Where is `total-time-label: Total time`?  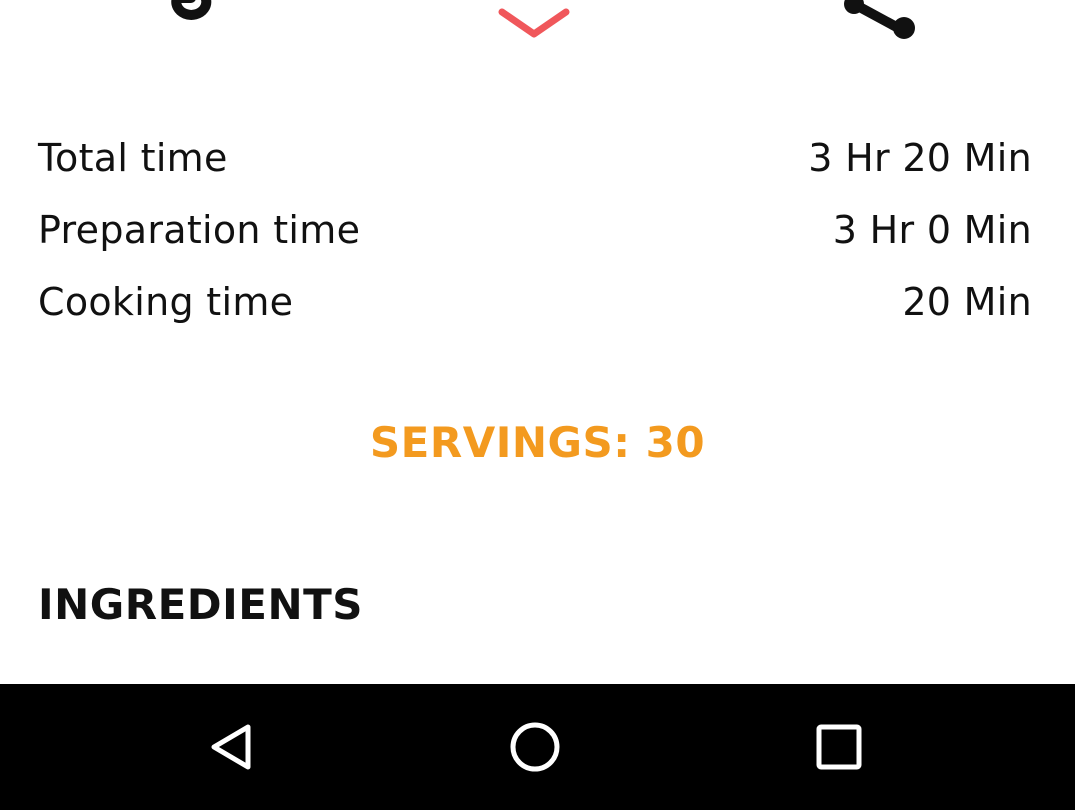 total-time-label: Total time is located at coordinates (133, 158).